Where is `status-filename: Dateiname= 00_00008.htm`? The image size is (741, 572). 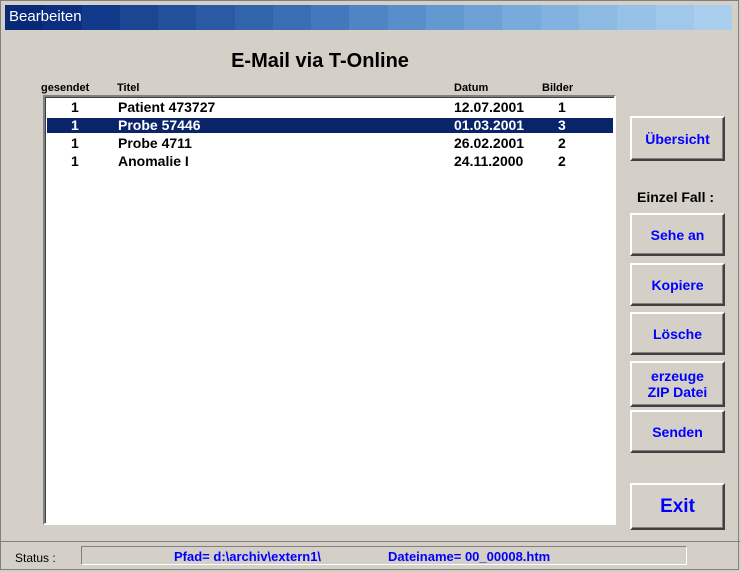 status-filename: Dateiname= 00_00008.htm is located at coordinates (469, 556).